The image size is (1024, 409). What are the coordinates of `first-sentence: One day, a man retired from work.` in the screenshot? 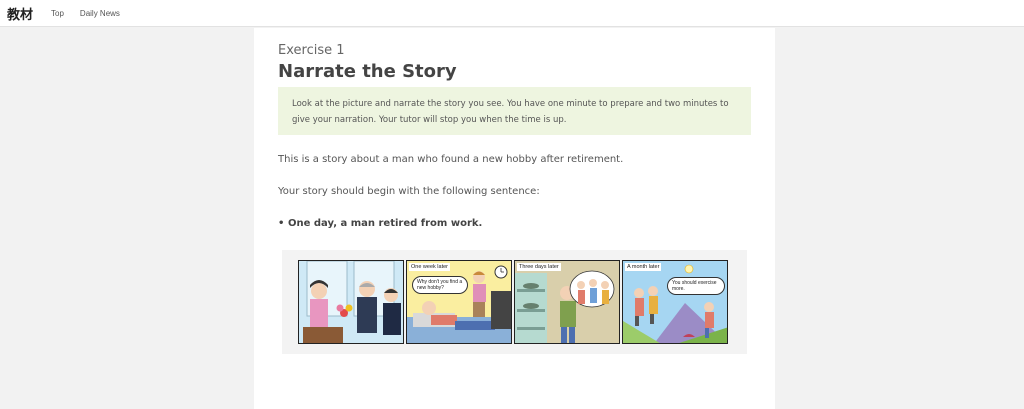 It's located at (380, 223).